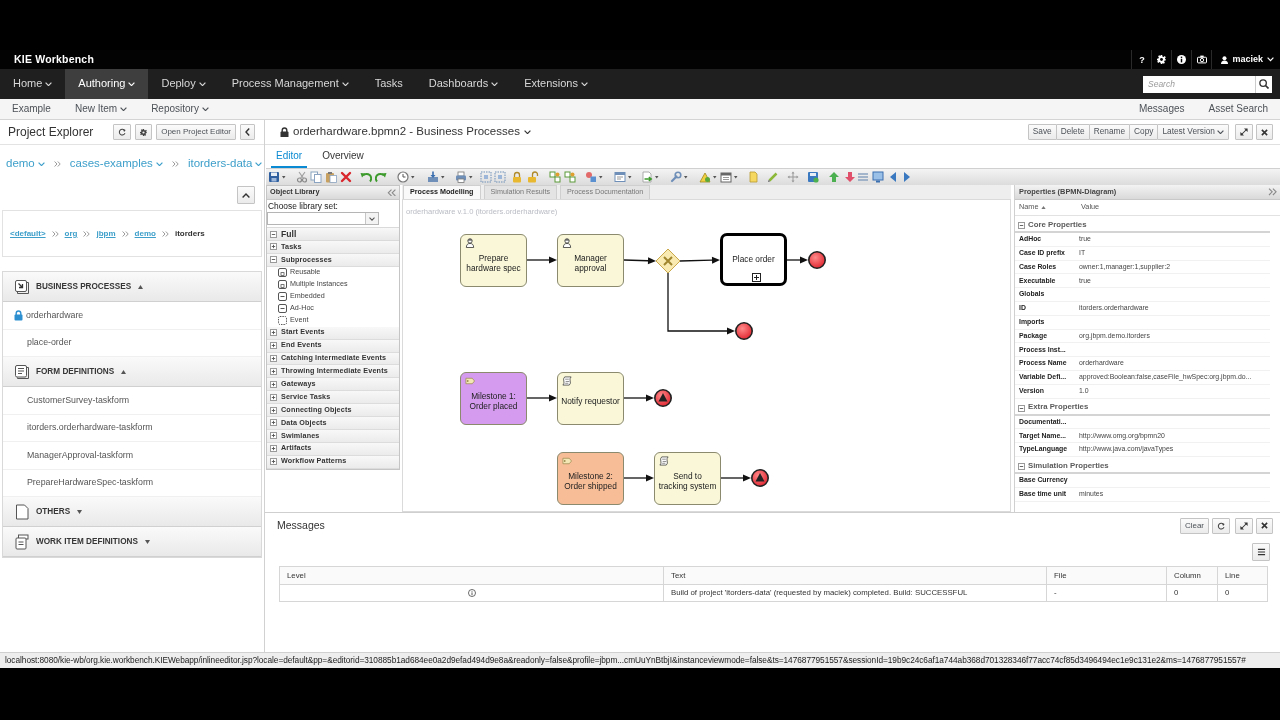  I want to click on section-header: BUSINESS PROCESSES, so click(132, 287).